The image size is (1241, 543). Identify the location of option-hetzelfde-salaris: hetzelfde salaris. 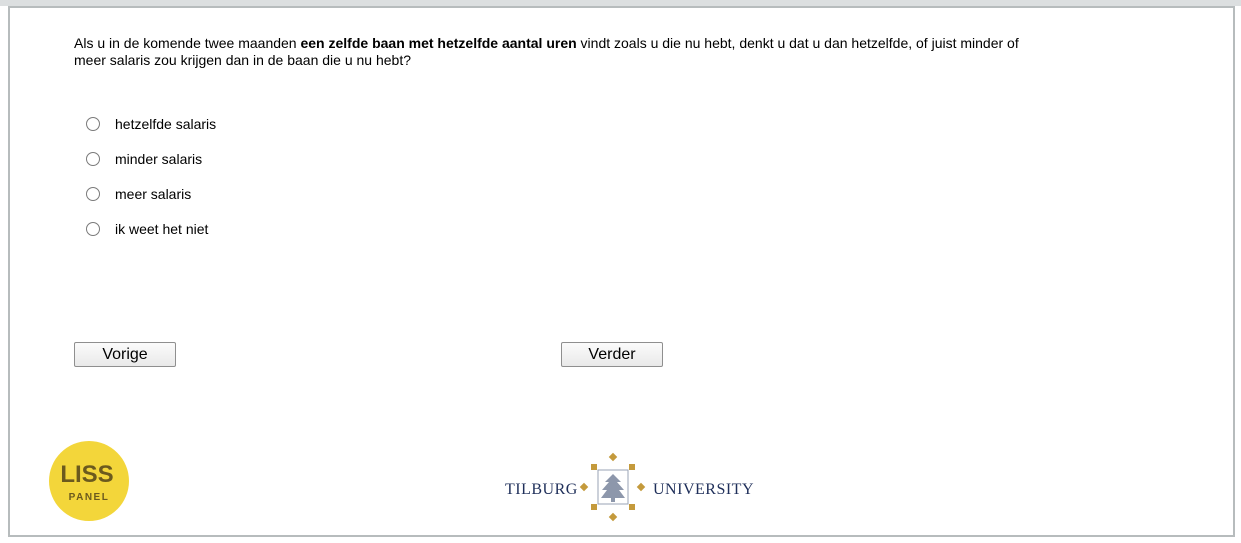
(151, 123).